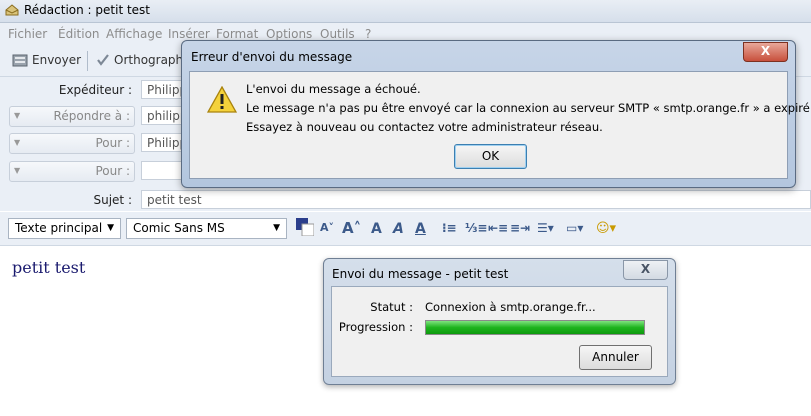 The width and height of the screenshot is (811, 416). I want to click on spellcheck-button: Orthographe, so click(143, 60).